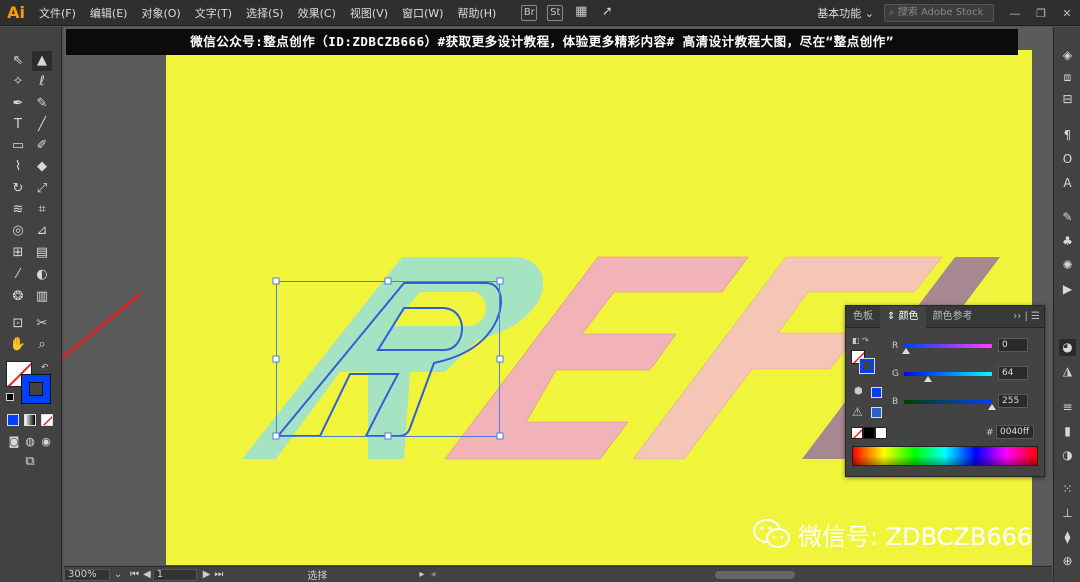  Describe the element at coordinates (134, 574) in the screenshot. I see `first-artboard-icon: ⏮` at that location.